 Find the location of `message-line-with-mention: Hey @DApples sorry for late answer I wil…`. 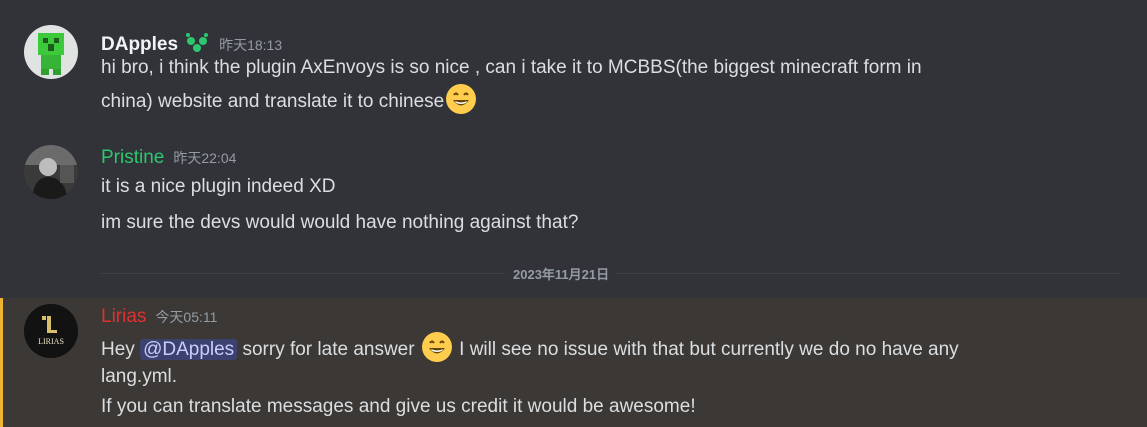

message-line-with-mention: Hey @DApples sorry for late answer I wil… is located at coordinates (530, 348).